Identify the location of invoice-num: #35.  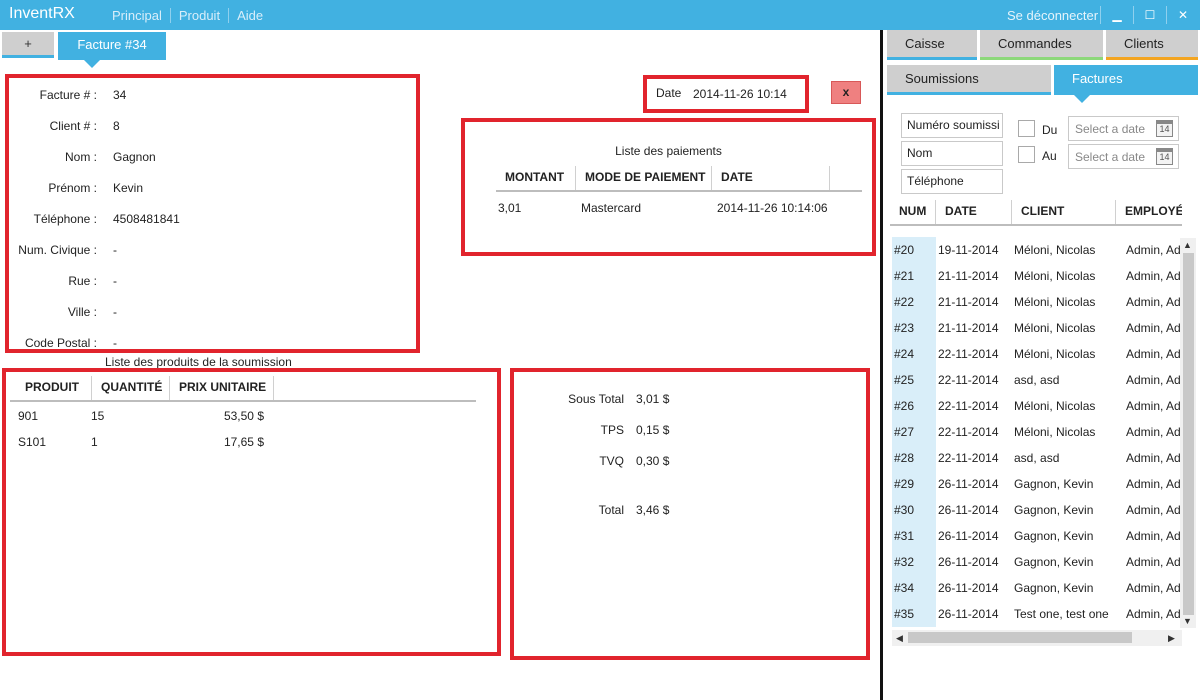
(914, 614).